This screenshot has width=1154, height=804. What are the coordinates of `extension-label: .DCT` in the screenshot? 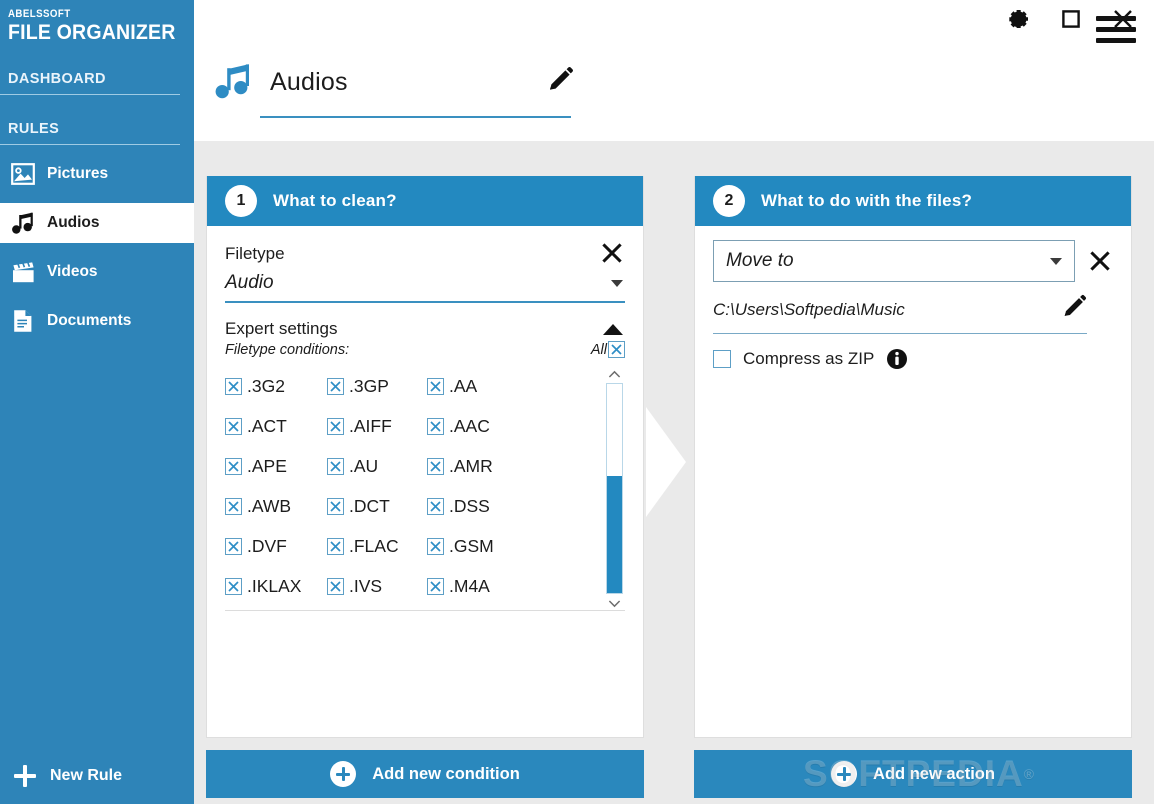 It's located at (369, 505).